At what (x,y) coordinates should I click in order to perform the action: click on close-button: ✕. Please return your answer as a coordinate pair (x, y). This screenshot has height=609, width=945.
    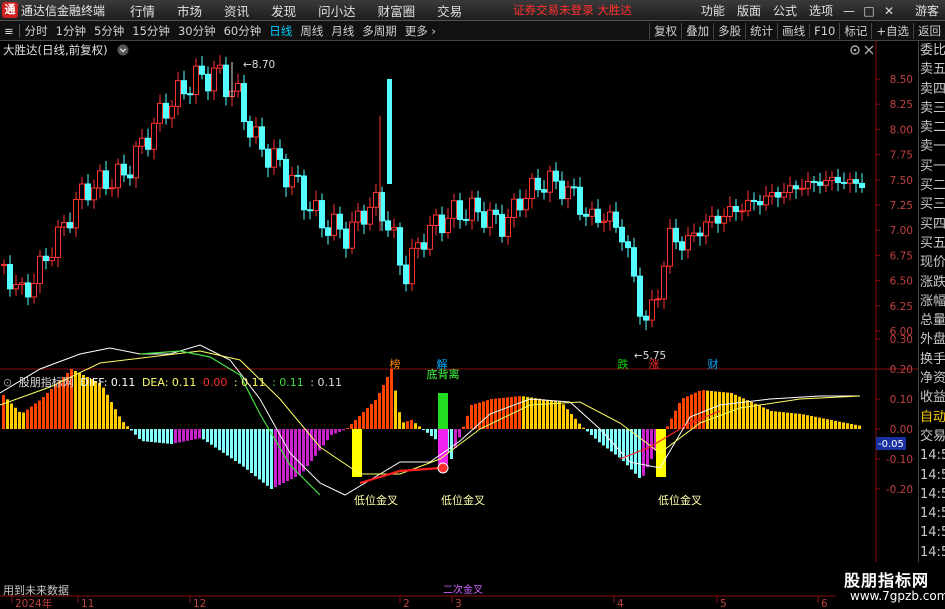
    Looking at the image, I should click on (889, 11).